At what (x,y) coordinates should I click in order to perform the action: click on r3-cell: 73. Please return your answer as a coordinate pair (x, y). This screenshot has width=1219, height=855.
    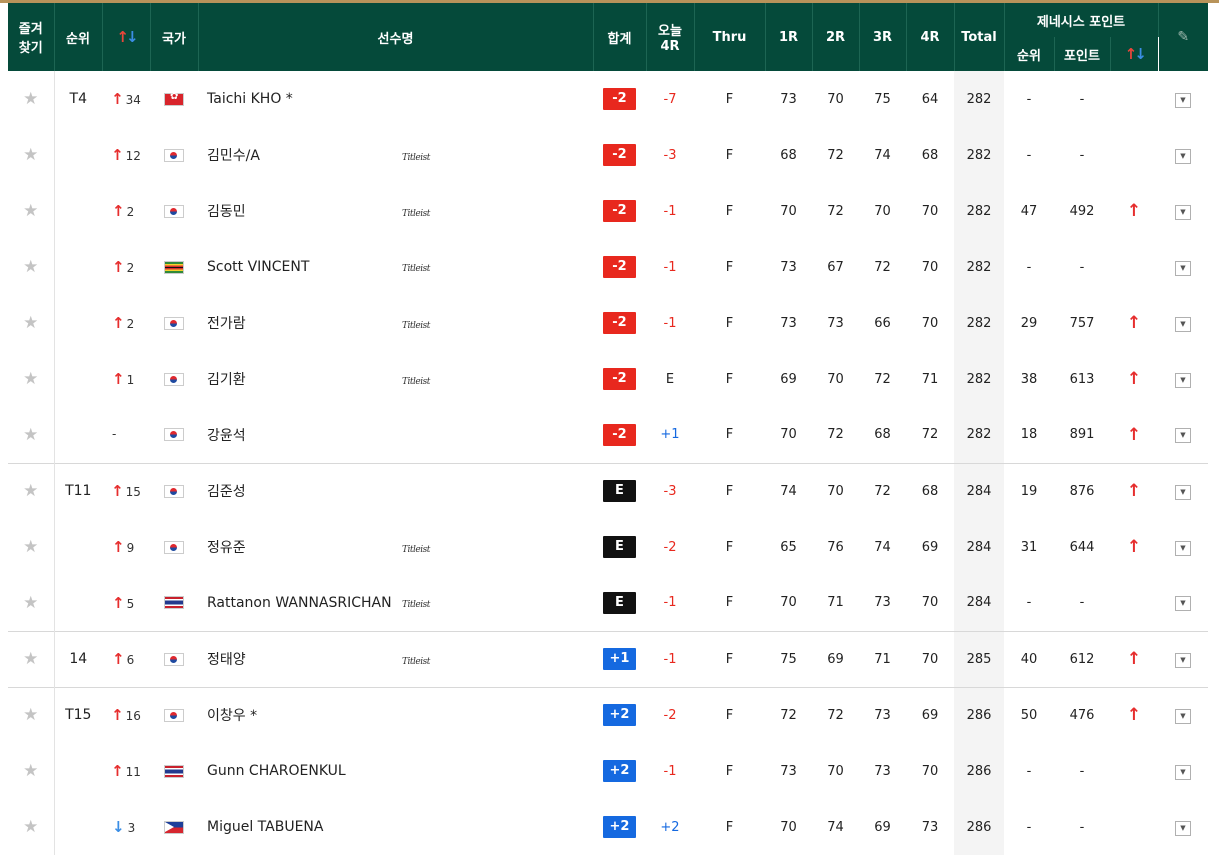
    Looking at the image, I should click on (882, 714).